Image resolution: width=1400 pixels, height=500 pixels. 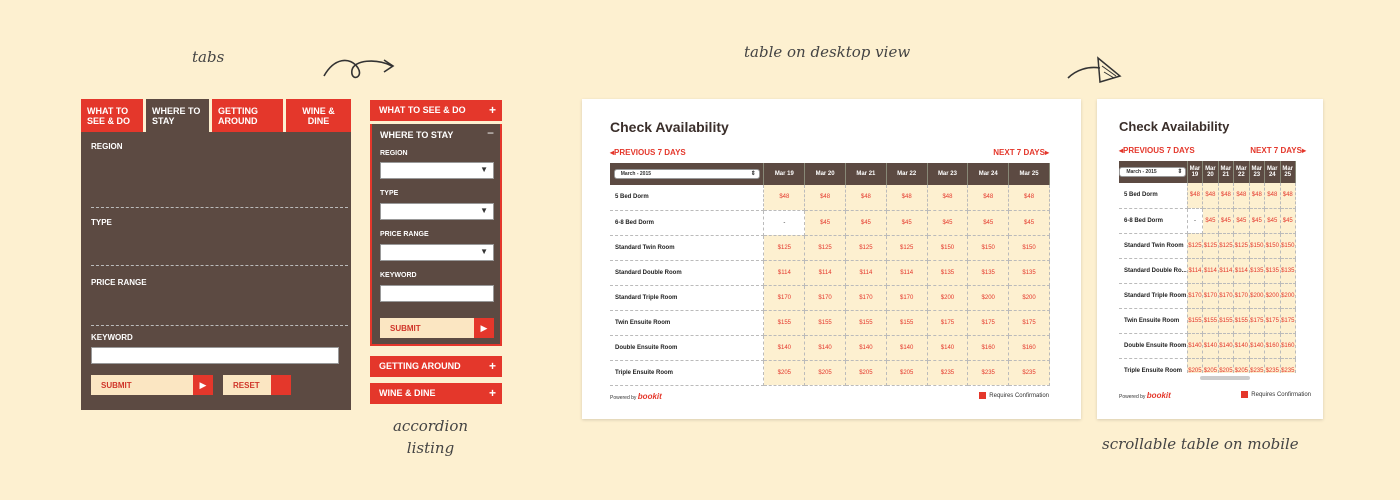 What do you see at coordinates (437, 252) in the screenshot?
I see `price-range-select: ▼` at bounding box center [437, 252].